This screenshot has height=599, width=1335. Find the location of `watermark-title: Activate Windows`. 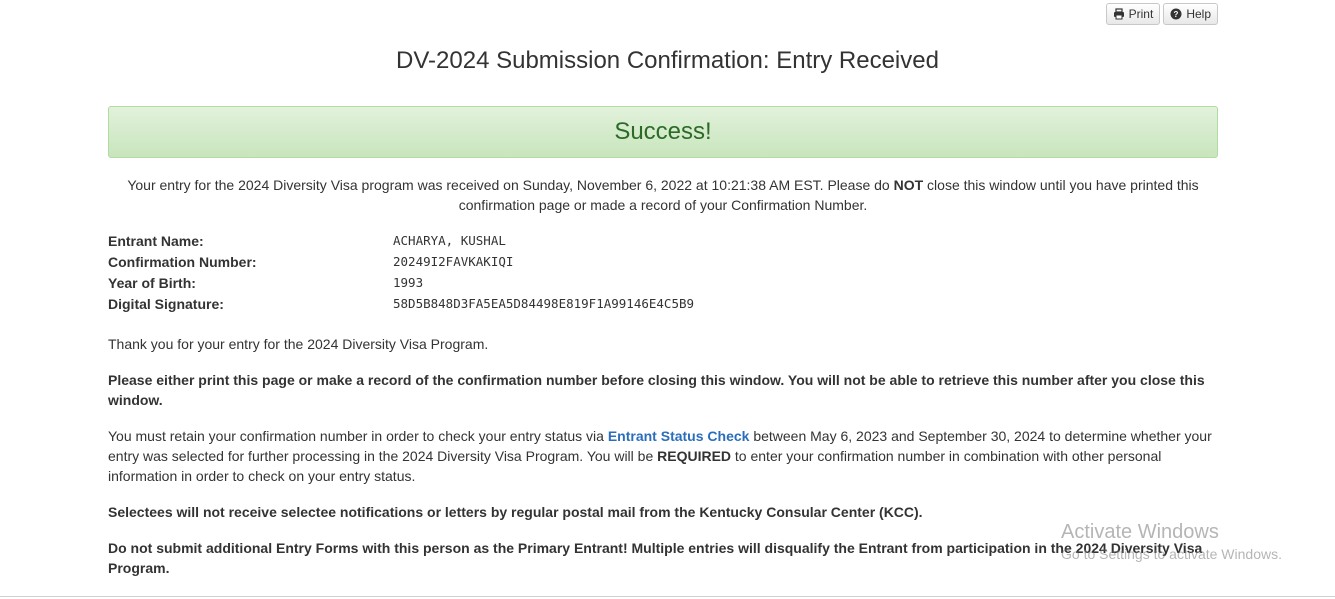

watermark-title: Activate Windows is located at coordinates (1140, 532).